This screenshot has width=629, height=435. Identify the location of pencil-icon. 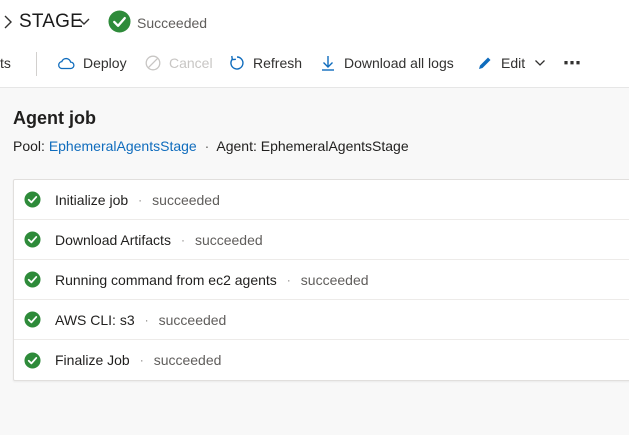
(485, 63).